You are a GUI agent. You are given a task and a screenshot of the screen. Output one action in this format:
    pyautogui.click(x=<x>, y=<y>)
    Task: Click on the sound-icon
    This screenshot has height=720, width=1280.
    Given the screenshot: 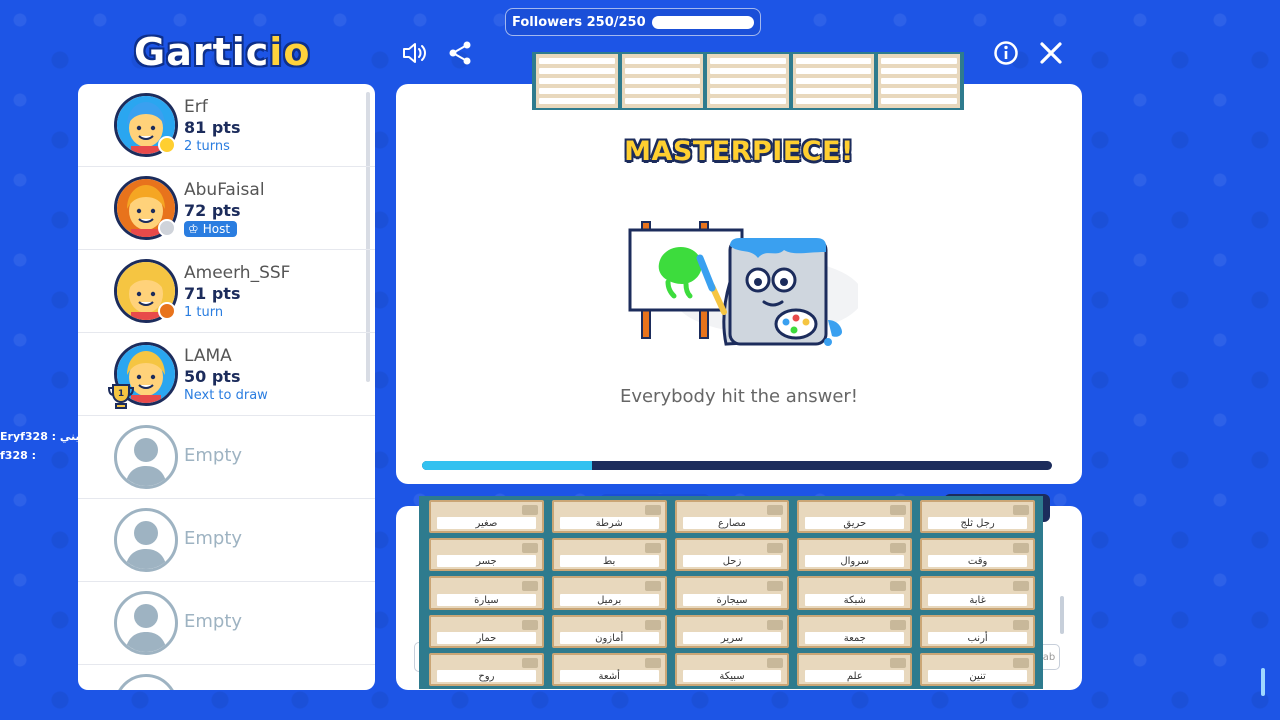 What is the action you would take?
    pyautogui.click(x=415, y=53)
    